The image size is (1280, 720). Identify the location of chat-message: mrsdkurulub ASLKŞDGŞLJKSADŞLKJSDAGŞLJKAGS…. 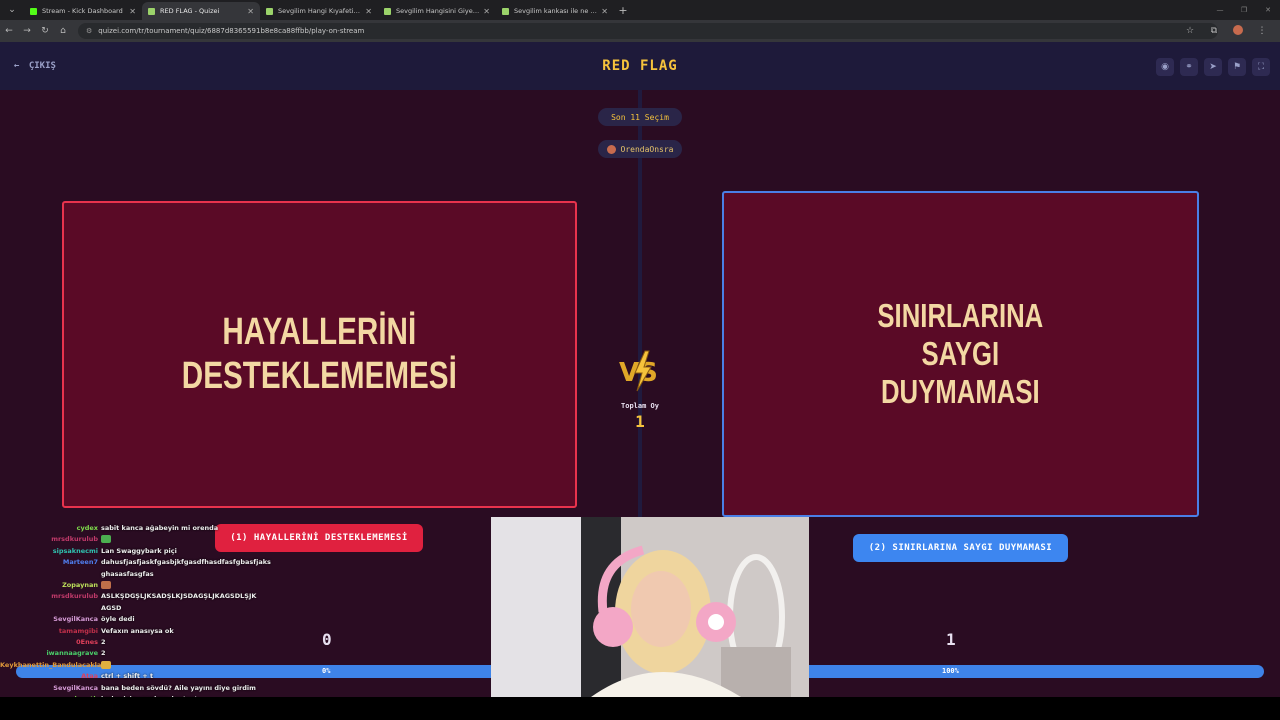
(132, 602).